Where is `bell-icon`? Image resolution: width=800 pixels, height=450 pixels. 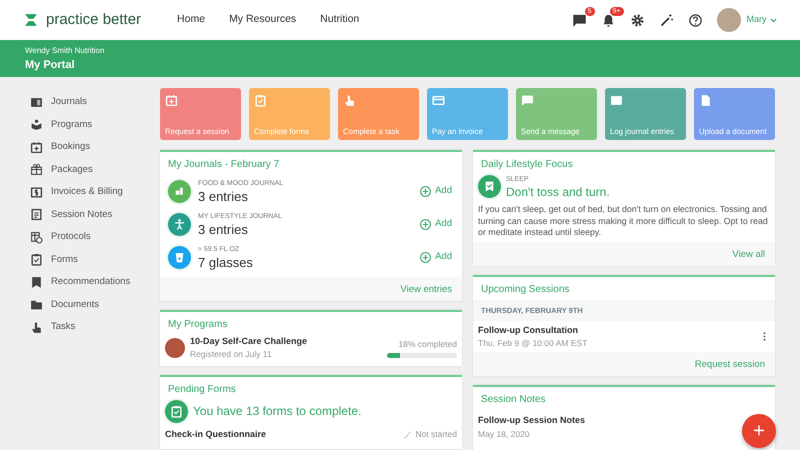
bell-icon is located at coordinates (608, 20).